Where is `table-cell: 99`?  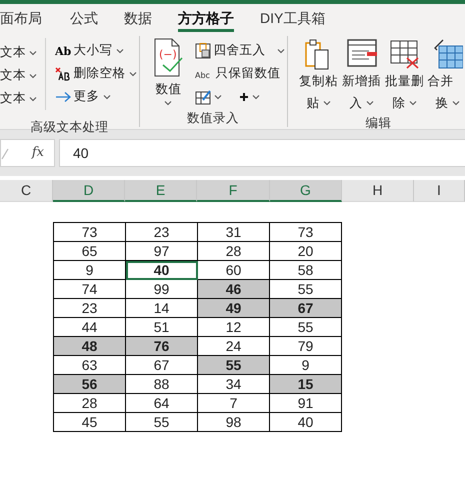
table-cell: 99 is located at coordinates (162, 289).